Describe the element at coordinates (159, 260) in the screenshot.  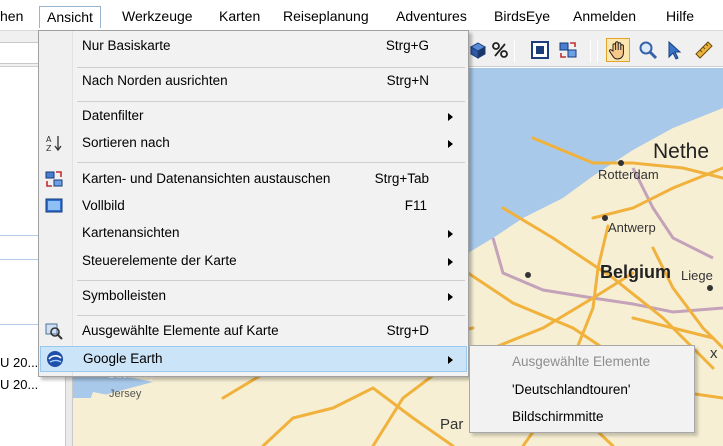
I see `menu-item-label: Steuerelemente der Karte` at that location.